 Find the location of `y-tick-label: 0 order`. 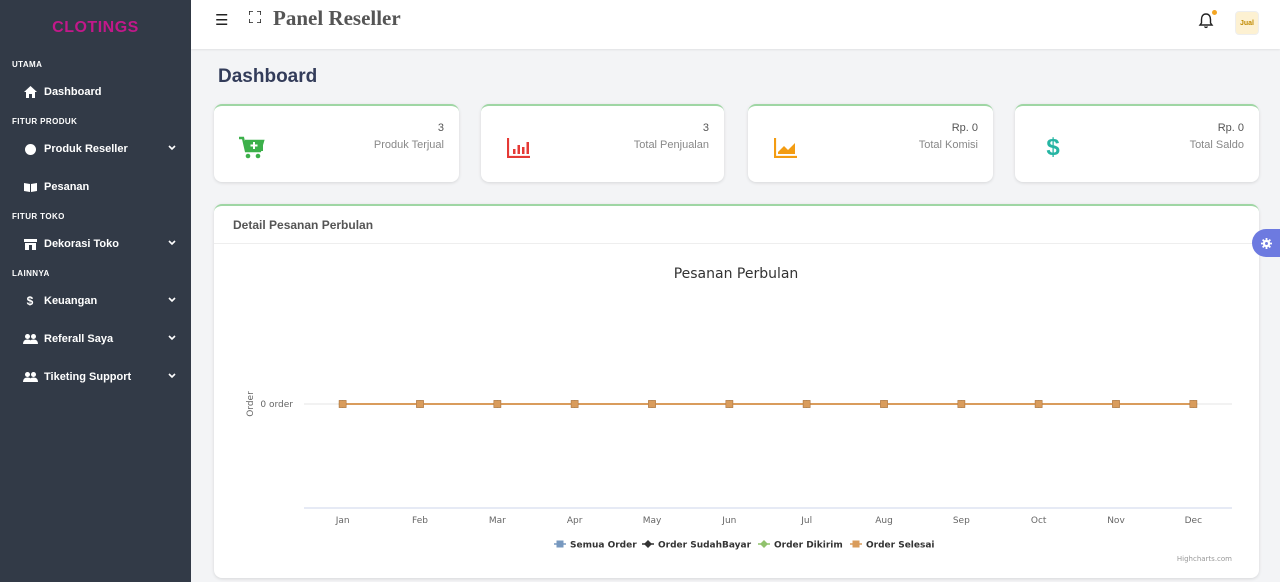

y-tick-label: 0 order is located at coordinates (276, 405).